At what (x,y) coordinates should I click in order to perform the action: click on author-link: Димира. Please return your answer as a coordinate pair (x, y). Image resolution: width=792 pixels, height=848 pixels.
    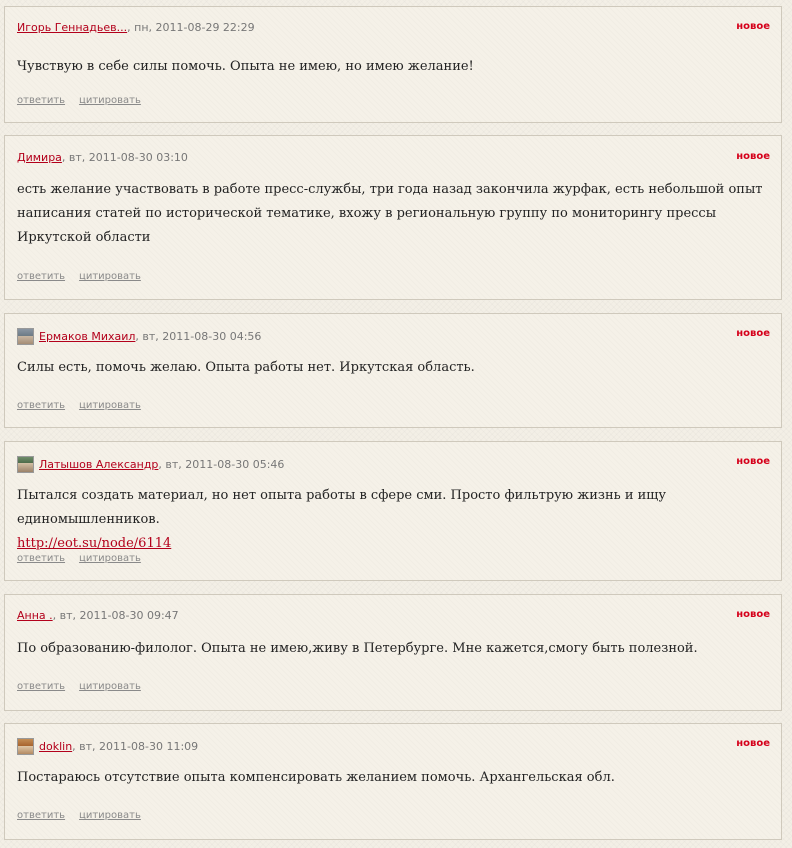
    Looking at the image, I should click on (39, 157).